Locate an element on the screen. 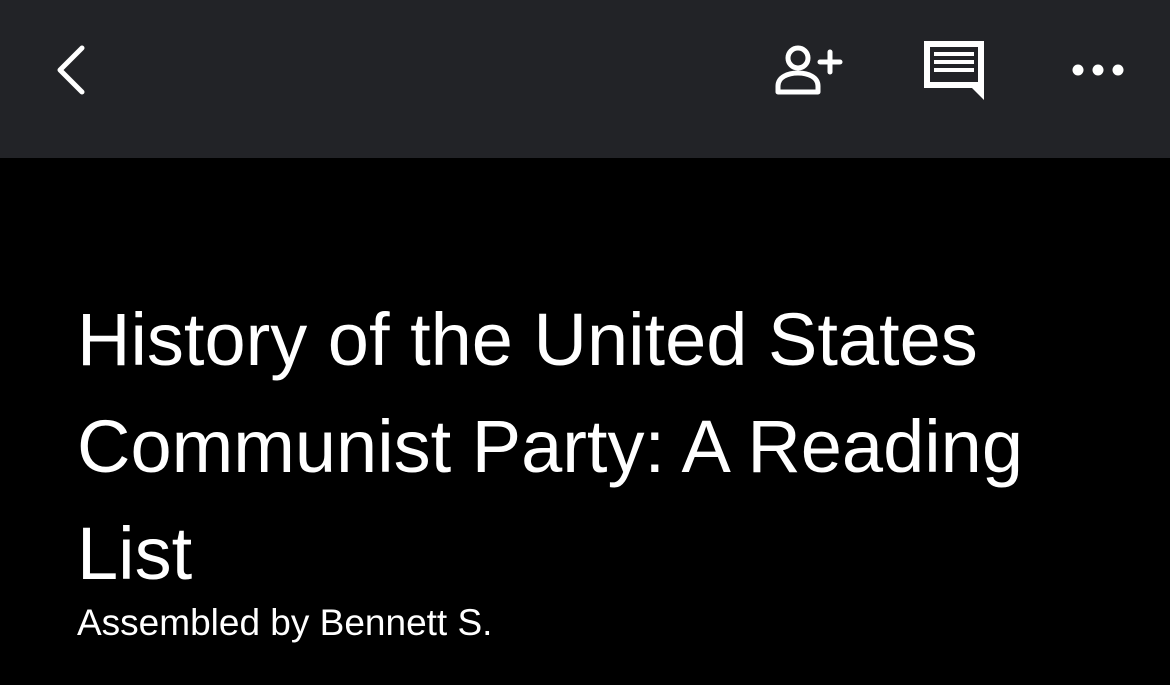 The width and height of the screenshot is (1170, 685). comment-icon is located at coordinates (954, 70).